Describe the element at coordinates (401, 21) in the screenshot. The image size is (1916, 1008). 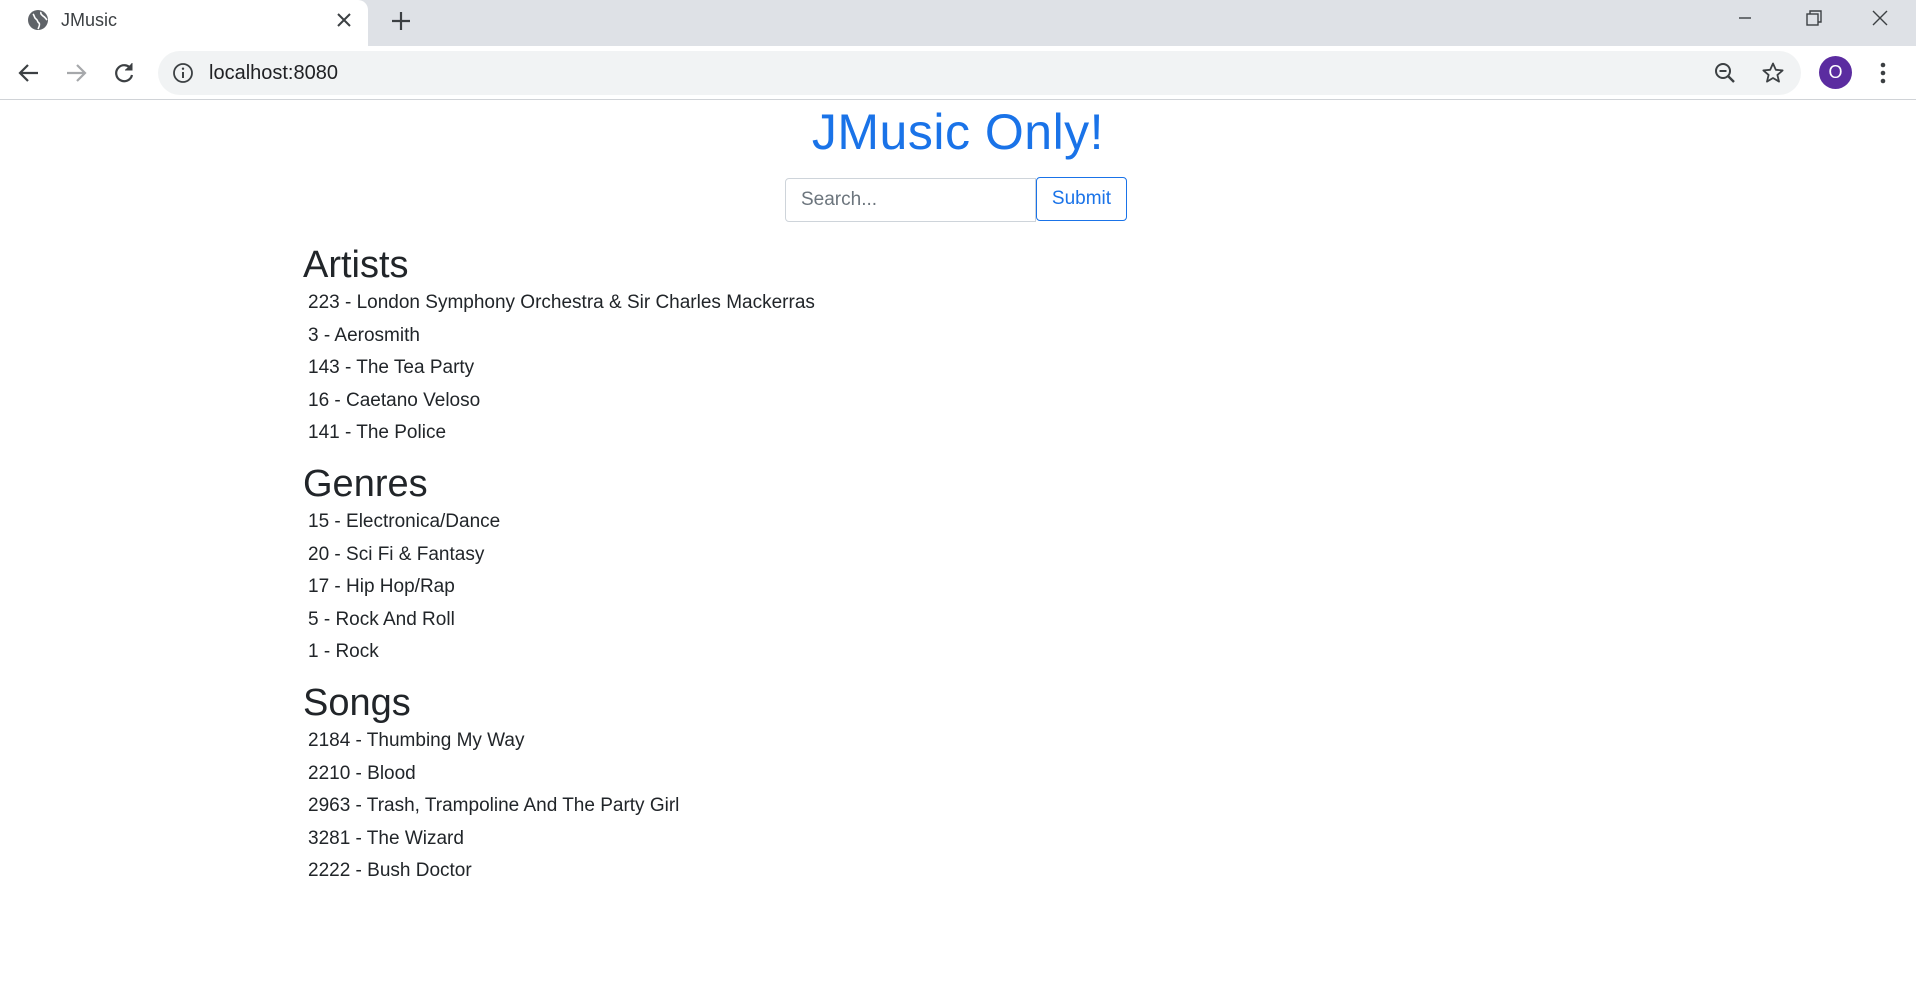
I see `plus-icon` at that location.